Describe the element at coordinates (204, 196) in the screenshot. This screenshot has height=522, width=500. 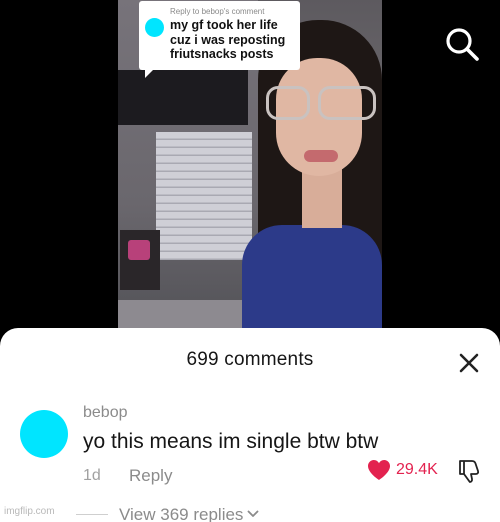
I see `video-window-blinds` at that location.